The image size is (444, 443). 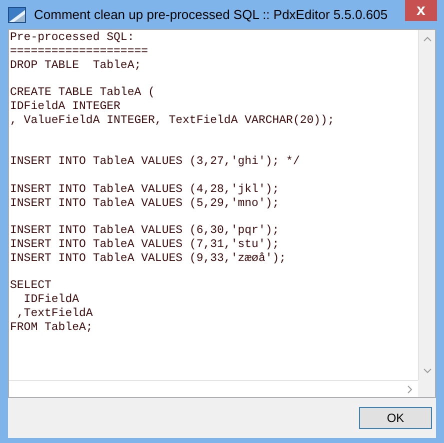 I want to click on close-button: x, so click(x=421, y=10).